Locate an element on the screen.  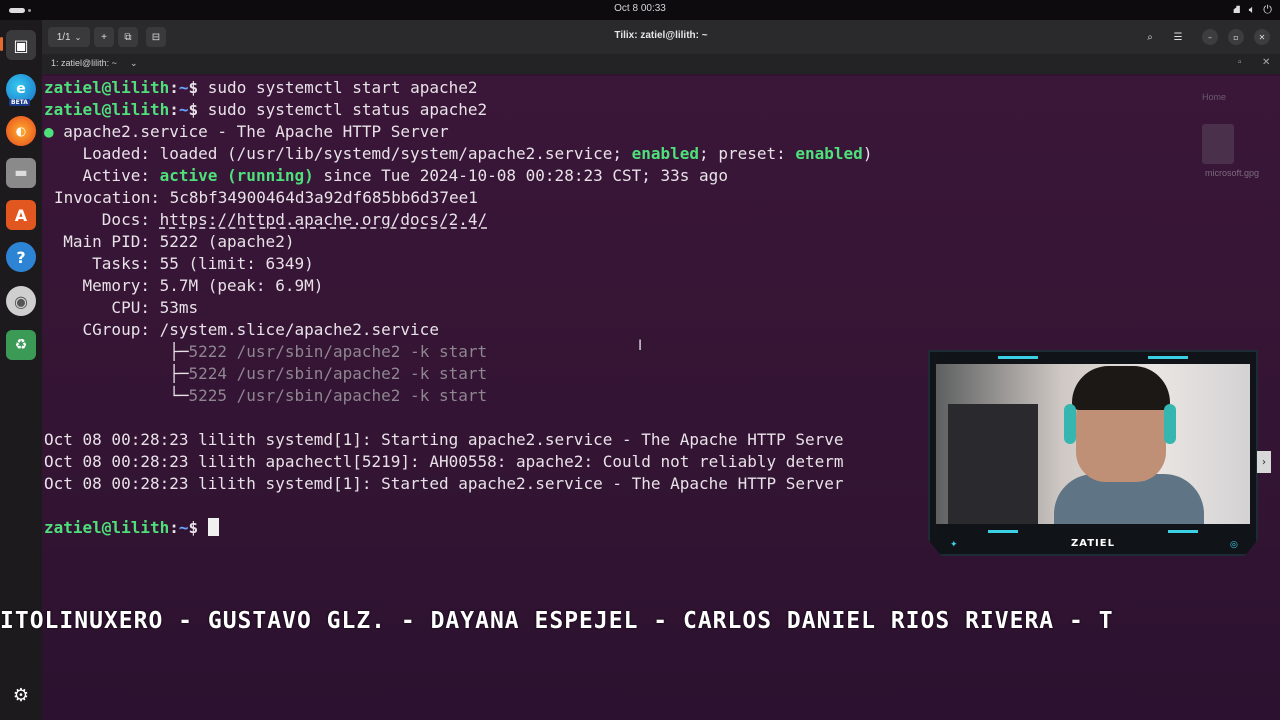
session-menu-chevron-icon: ⌄ is located at coordinates (134, 63).